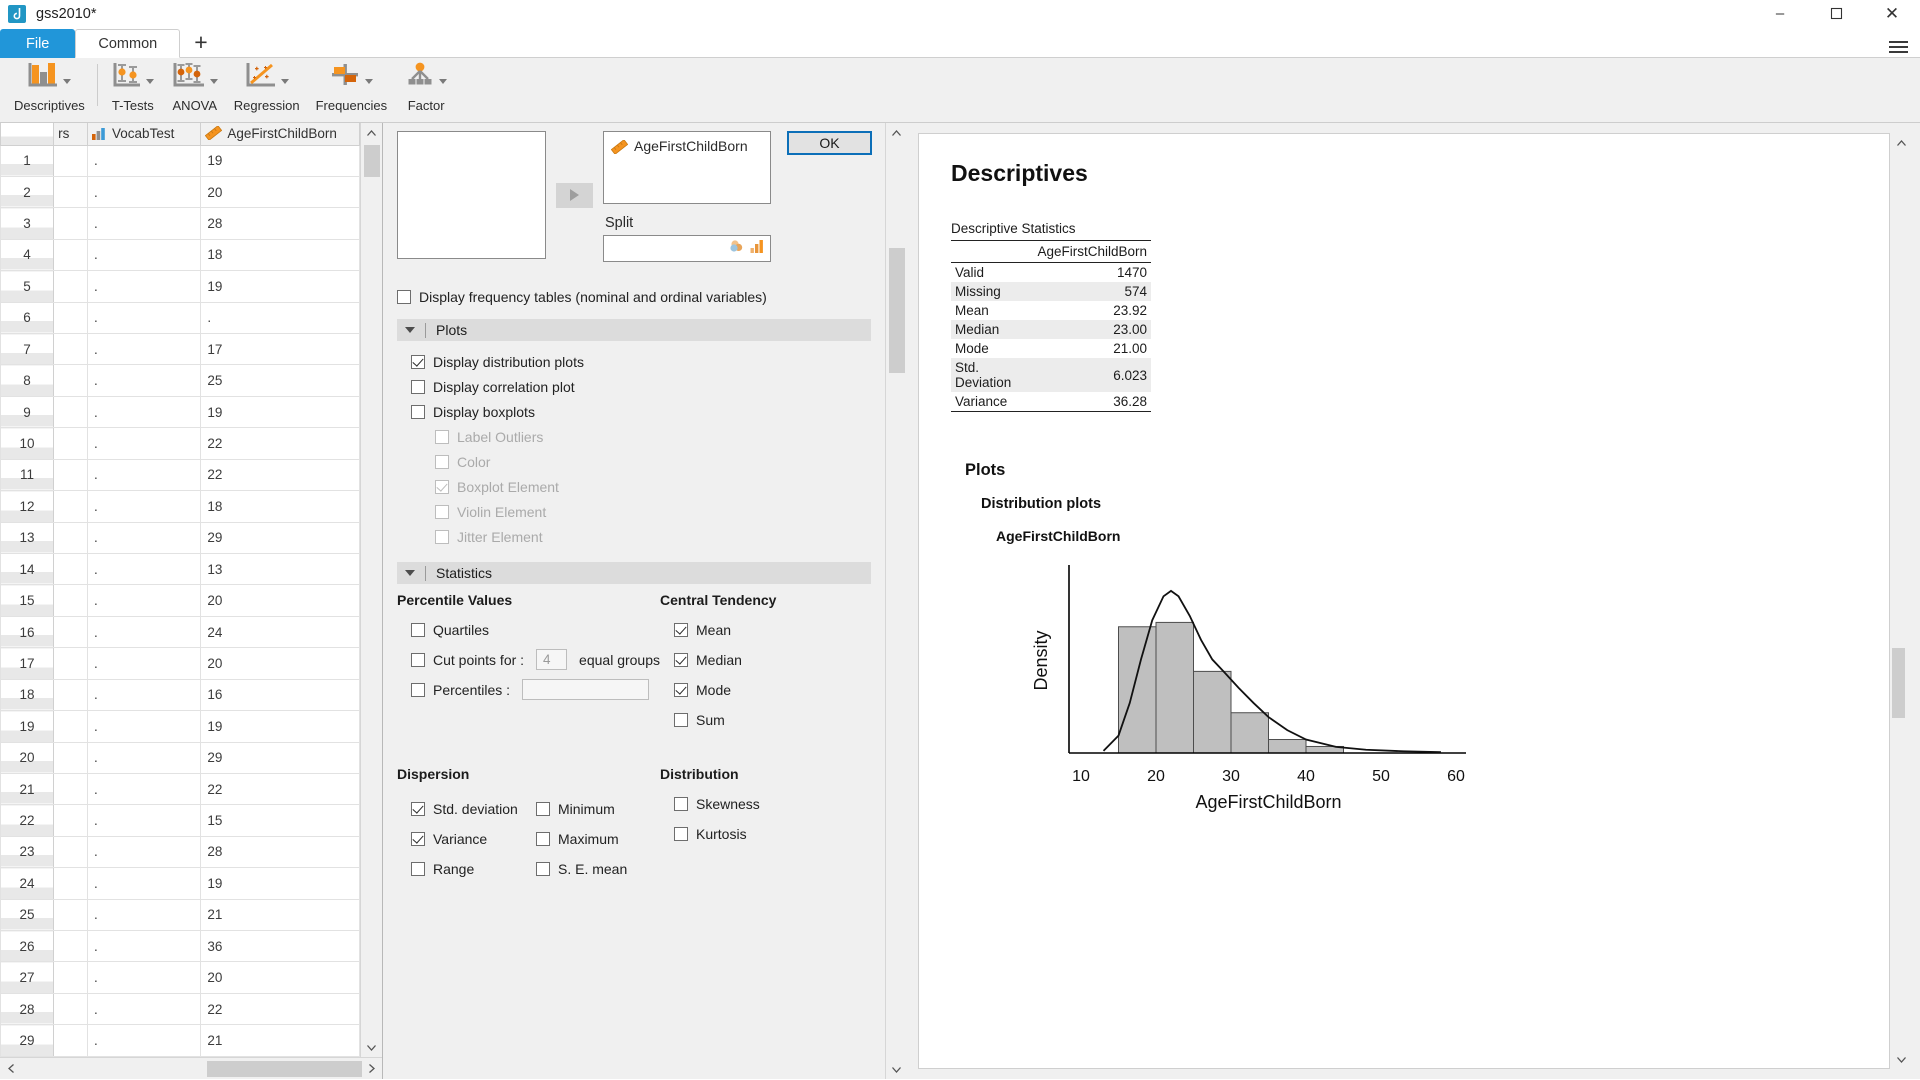  I want to click on cell-agefirstchildborn: 25, so click(280, 380).